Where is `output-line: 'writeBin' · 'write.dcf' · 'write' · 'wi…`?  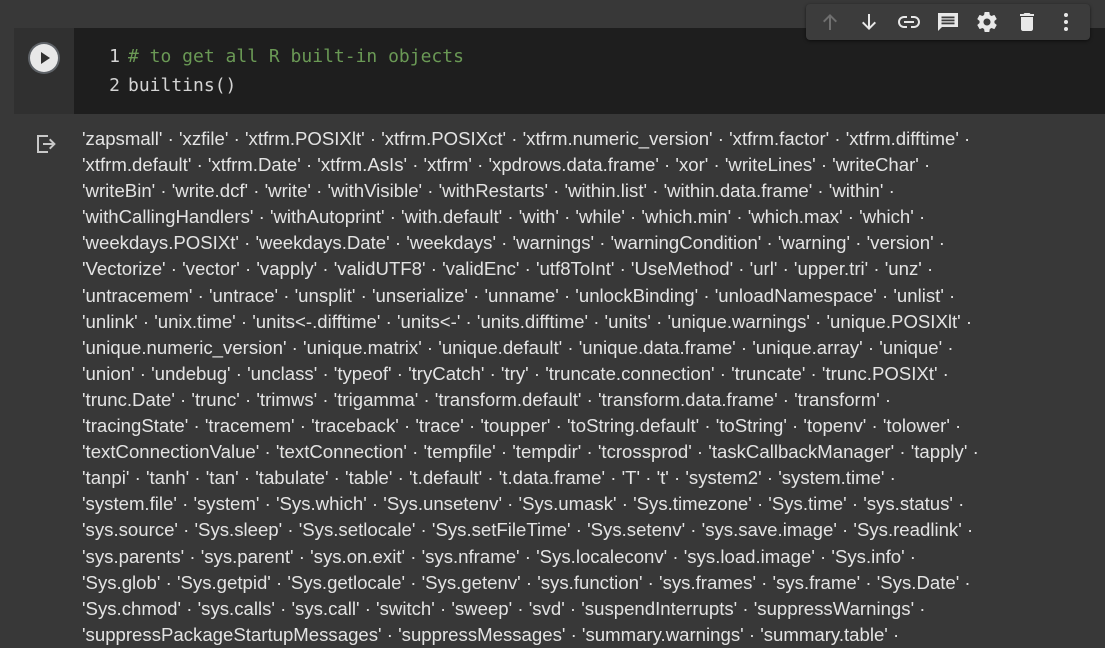 output-line: 'writeBin' · 'write.dcf' · 'write' · 'wi… is located at coordinates (488, 191).